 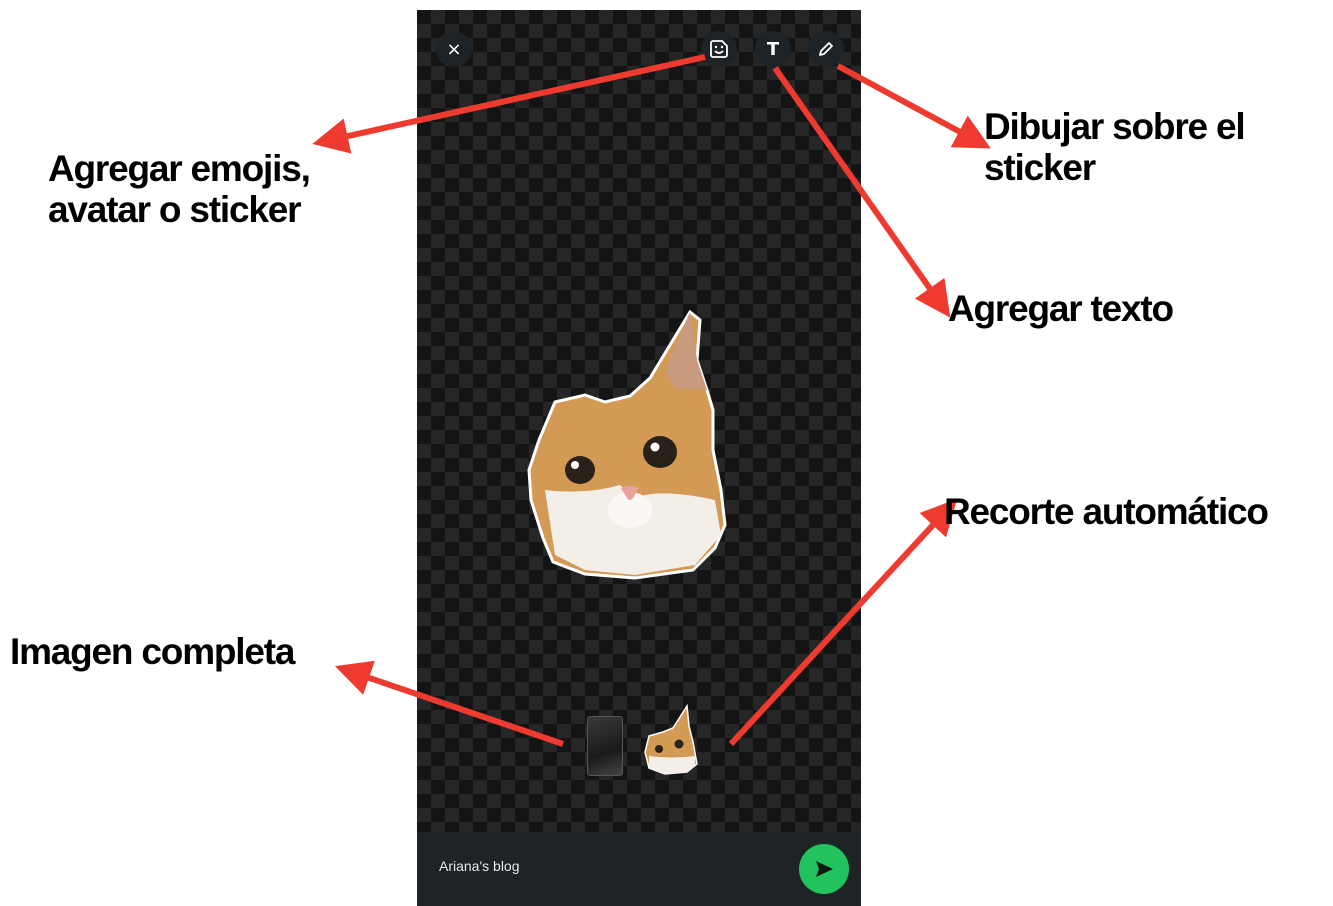 I want to click on annotation-emoji-line1: Agregar emojis,, so click(x=179, y=168).